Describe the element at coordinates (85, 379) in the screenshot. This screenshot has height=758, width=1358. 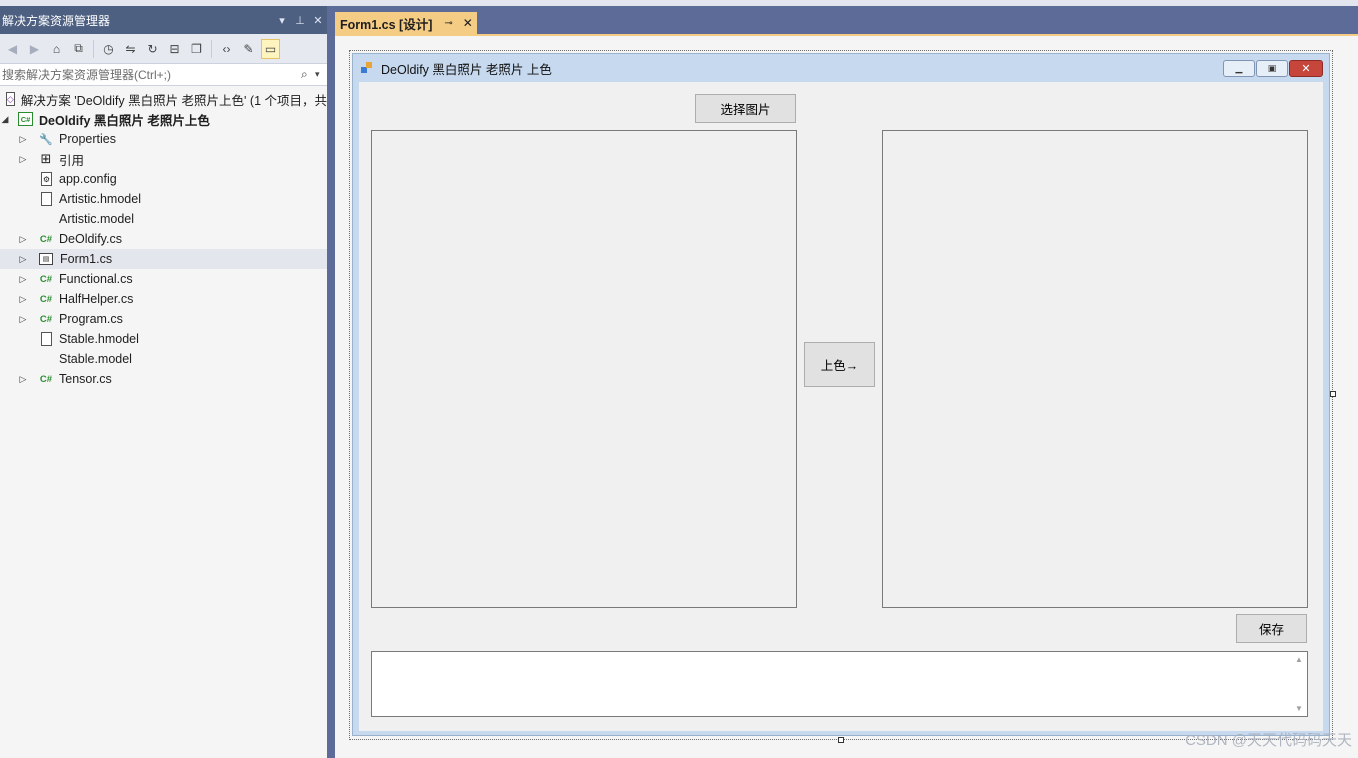
I see `tree-item-label: Tensor.cs` at that location.